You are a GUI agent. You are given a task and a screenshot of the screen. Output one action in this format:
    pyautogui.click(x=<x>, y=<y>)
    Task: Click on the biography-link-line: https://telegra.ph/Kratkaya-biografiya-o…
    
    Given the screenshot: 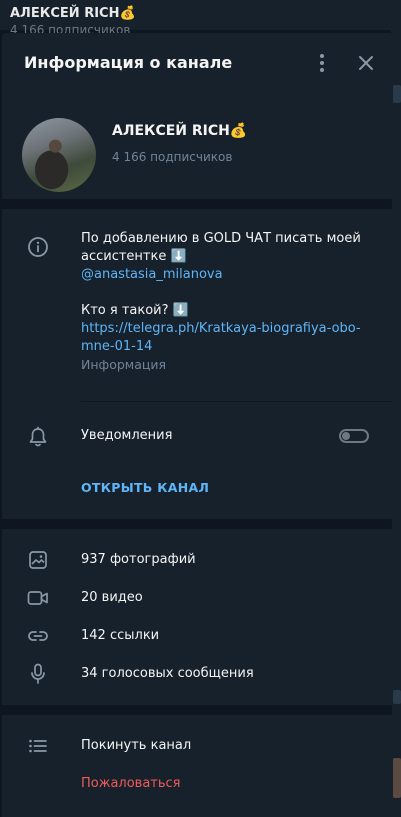 What is the action you would take?
    pyautogui.click(x=221, y=329)
    